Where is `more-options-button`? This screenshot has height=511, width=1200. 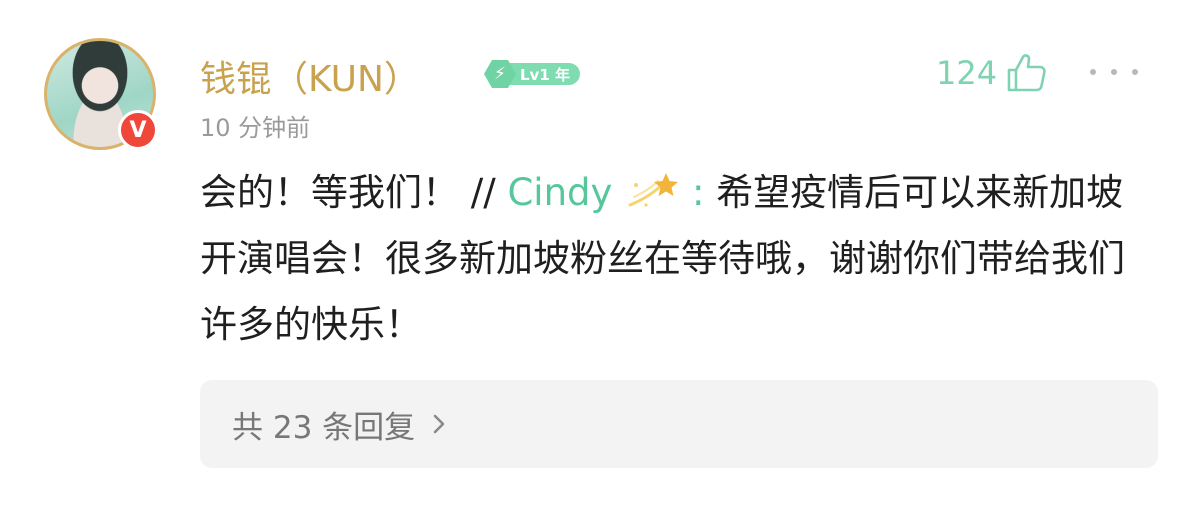
more-options-button is located at coordinates (1114, 72).